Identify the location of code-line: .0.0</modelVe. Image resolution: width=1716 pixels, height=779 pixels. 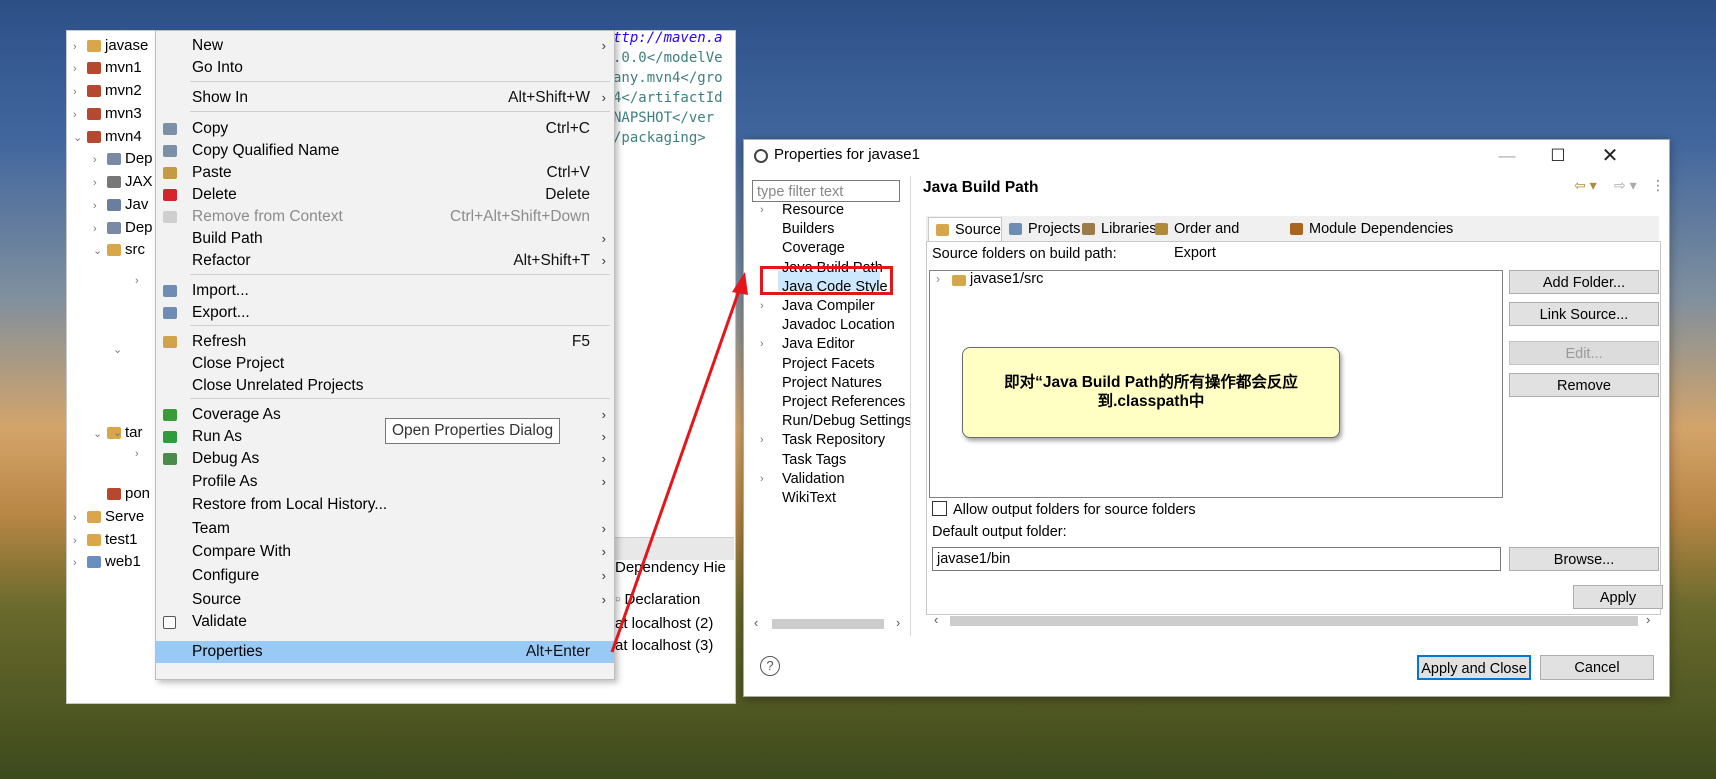
(668, 58).